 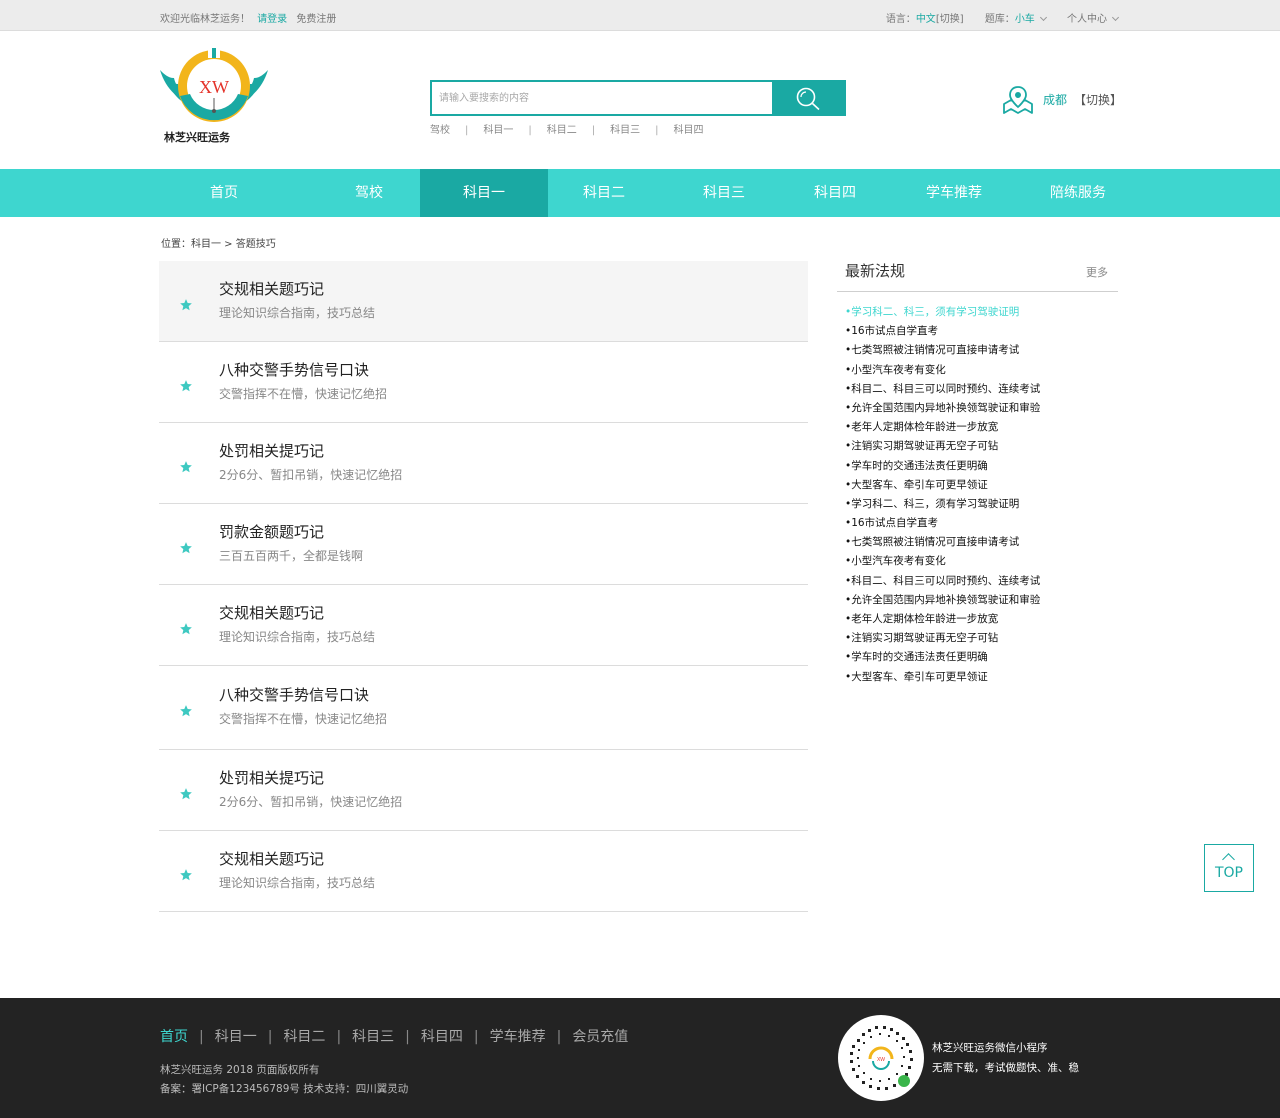 I want to click on hot-word-link: 科目一, so click(x=498, y=130).